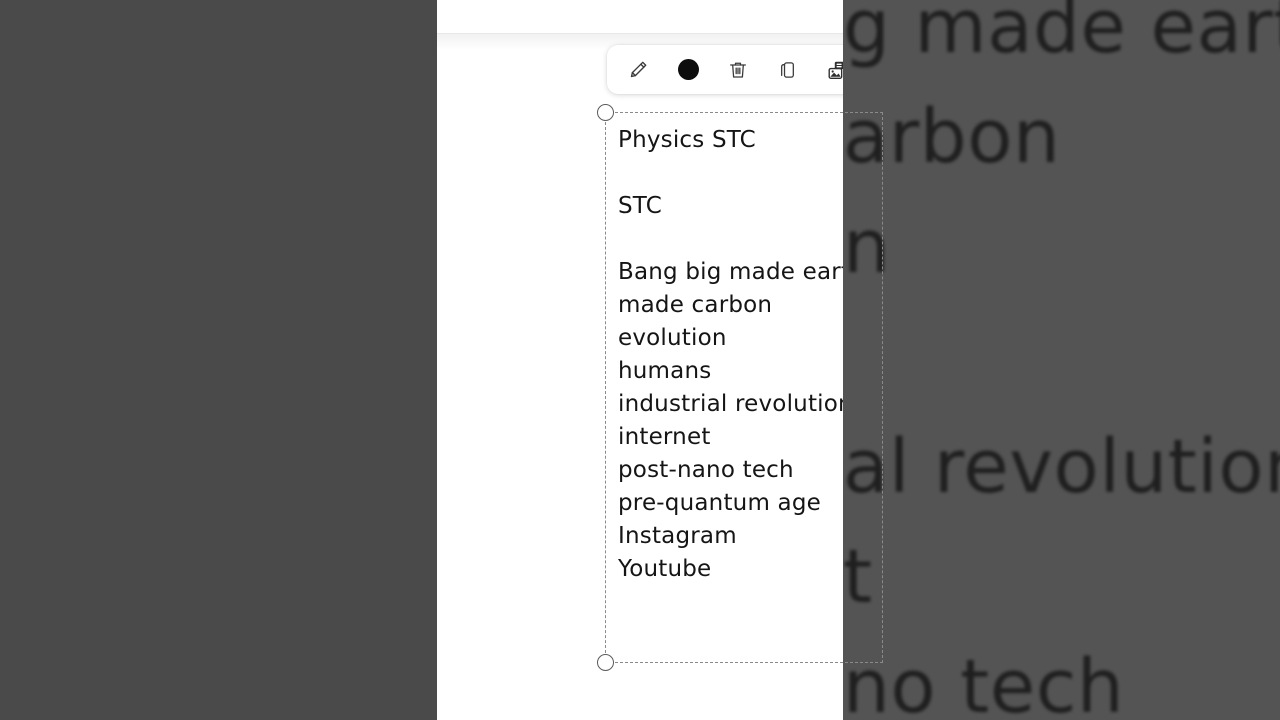 The image size is (1280, 720). I want to click on background-preview-line, so click(1061, 357).